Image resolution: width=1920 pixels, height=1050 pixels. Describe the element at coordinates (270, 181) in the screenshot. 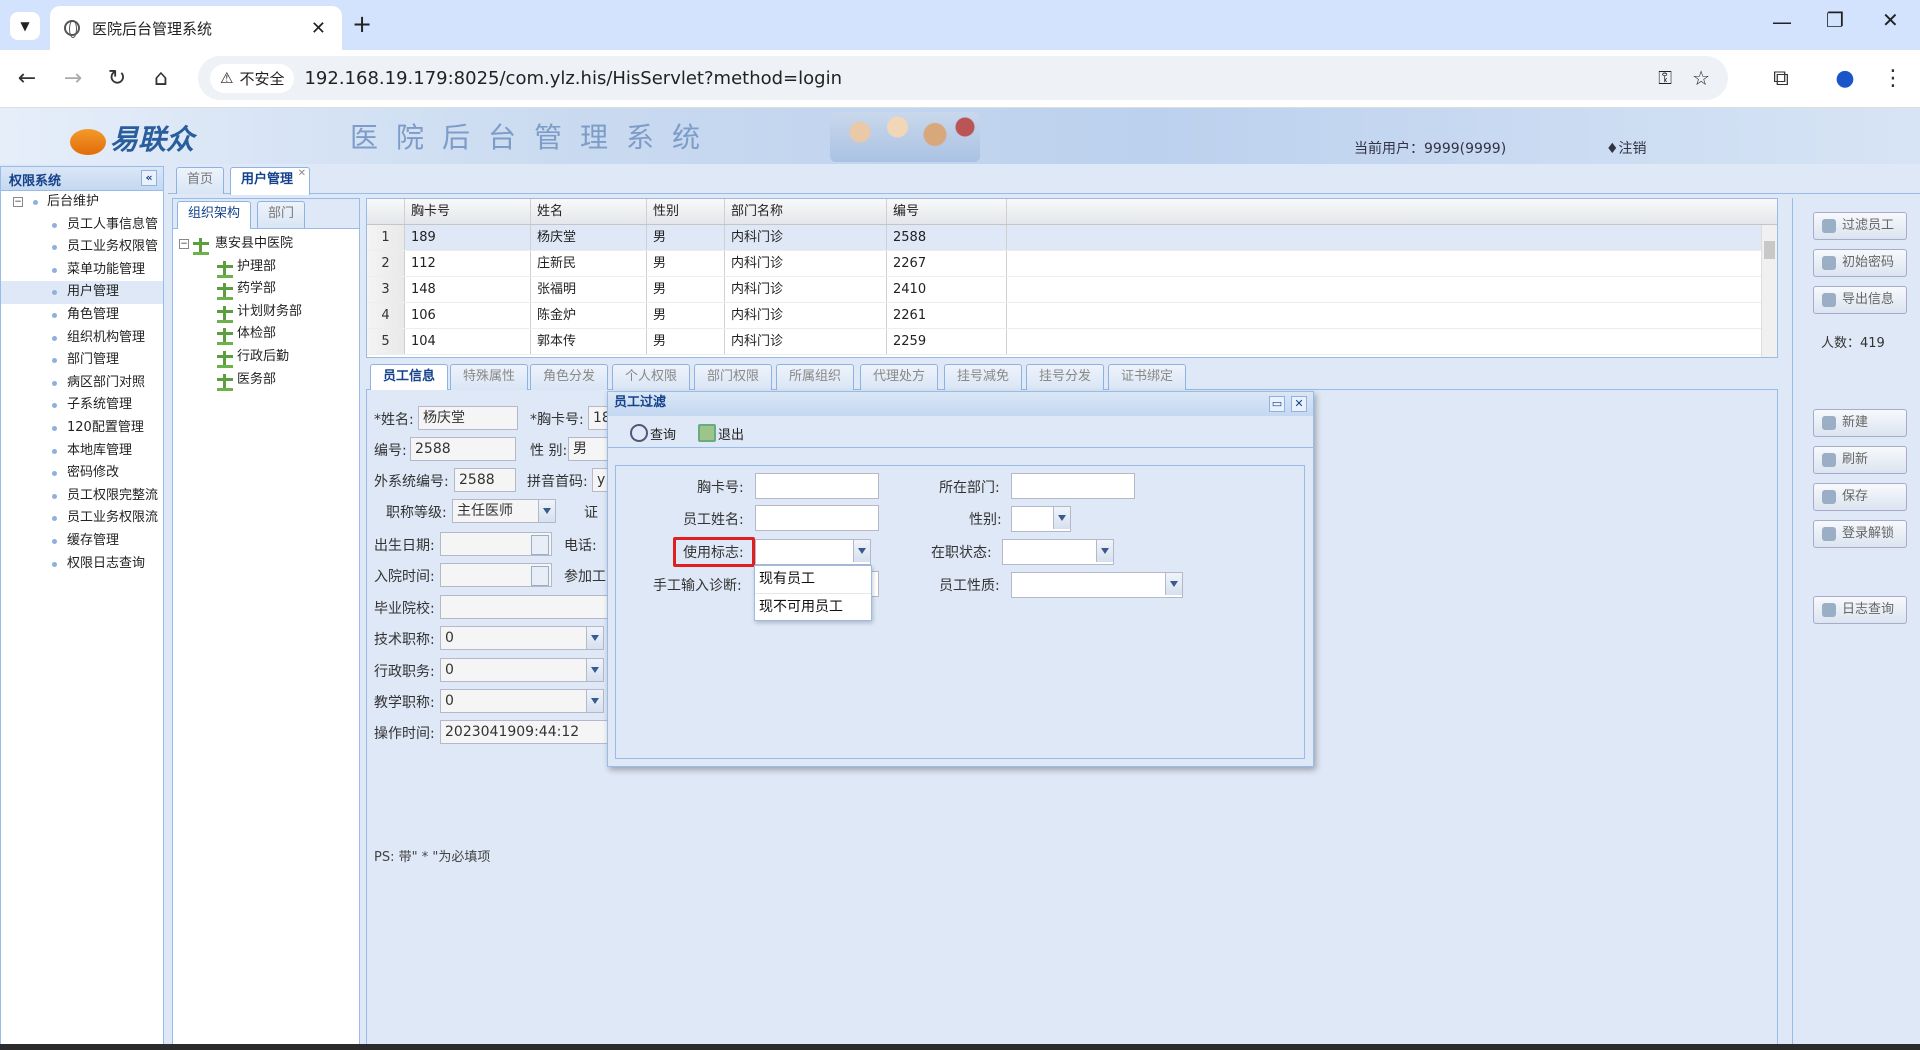

I see `tab-user-management: 用户管理 ✕` at that location.